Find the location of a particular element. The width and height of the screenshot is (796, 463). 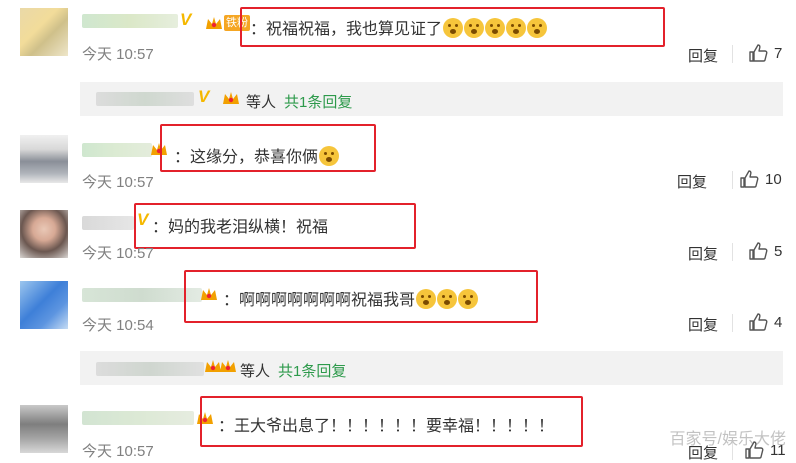

like-count: 4 is located at coordinates (778, 322).